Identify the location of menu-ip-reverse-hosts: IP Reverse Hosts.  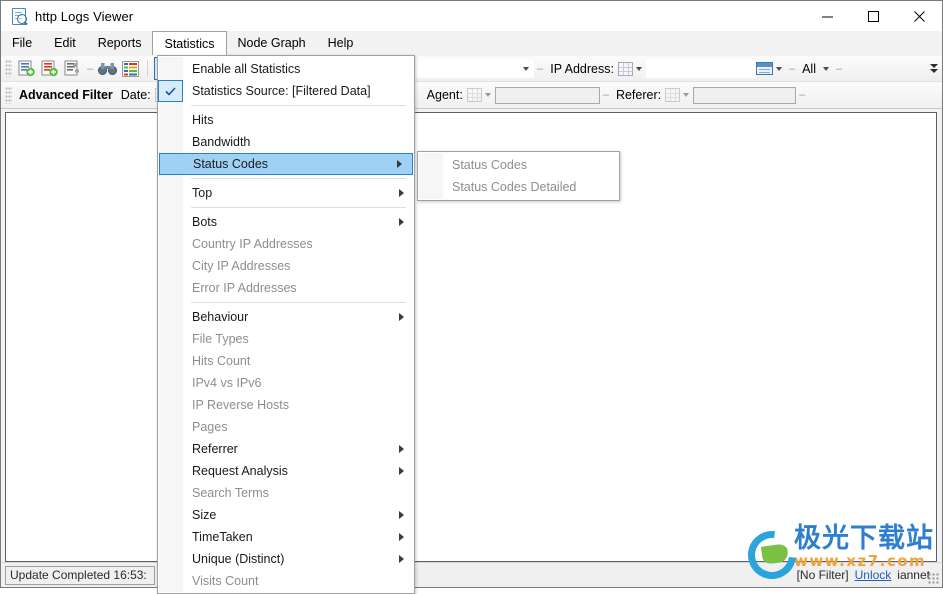
(286, 405).